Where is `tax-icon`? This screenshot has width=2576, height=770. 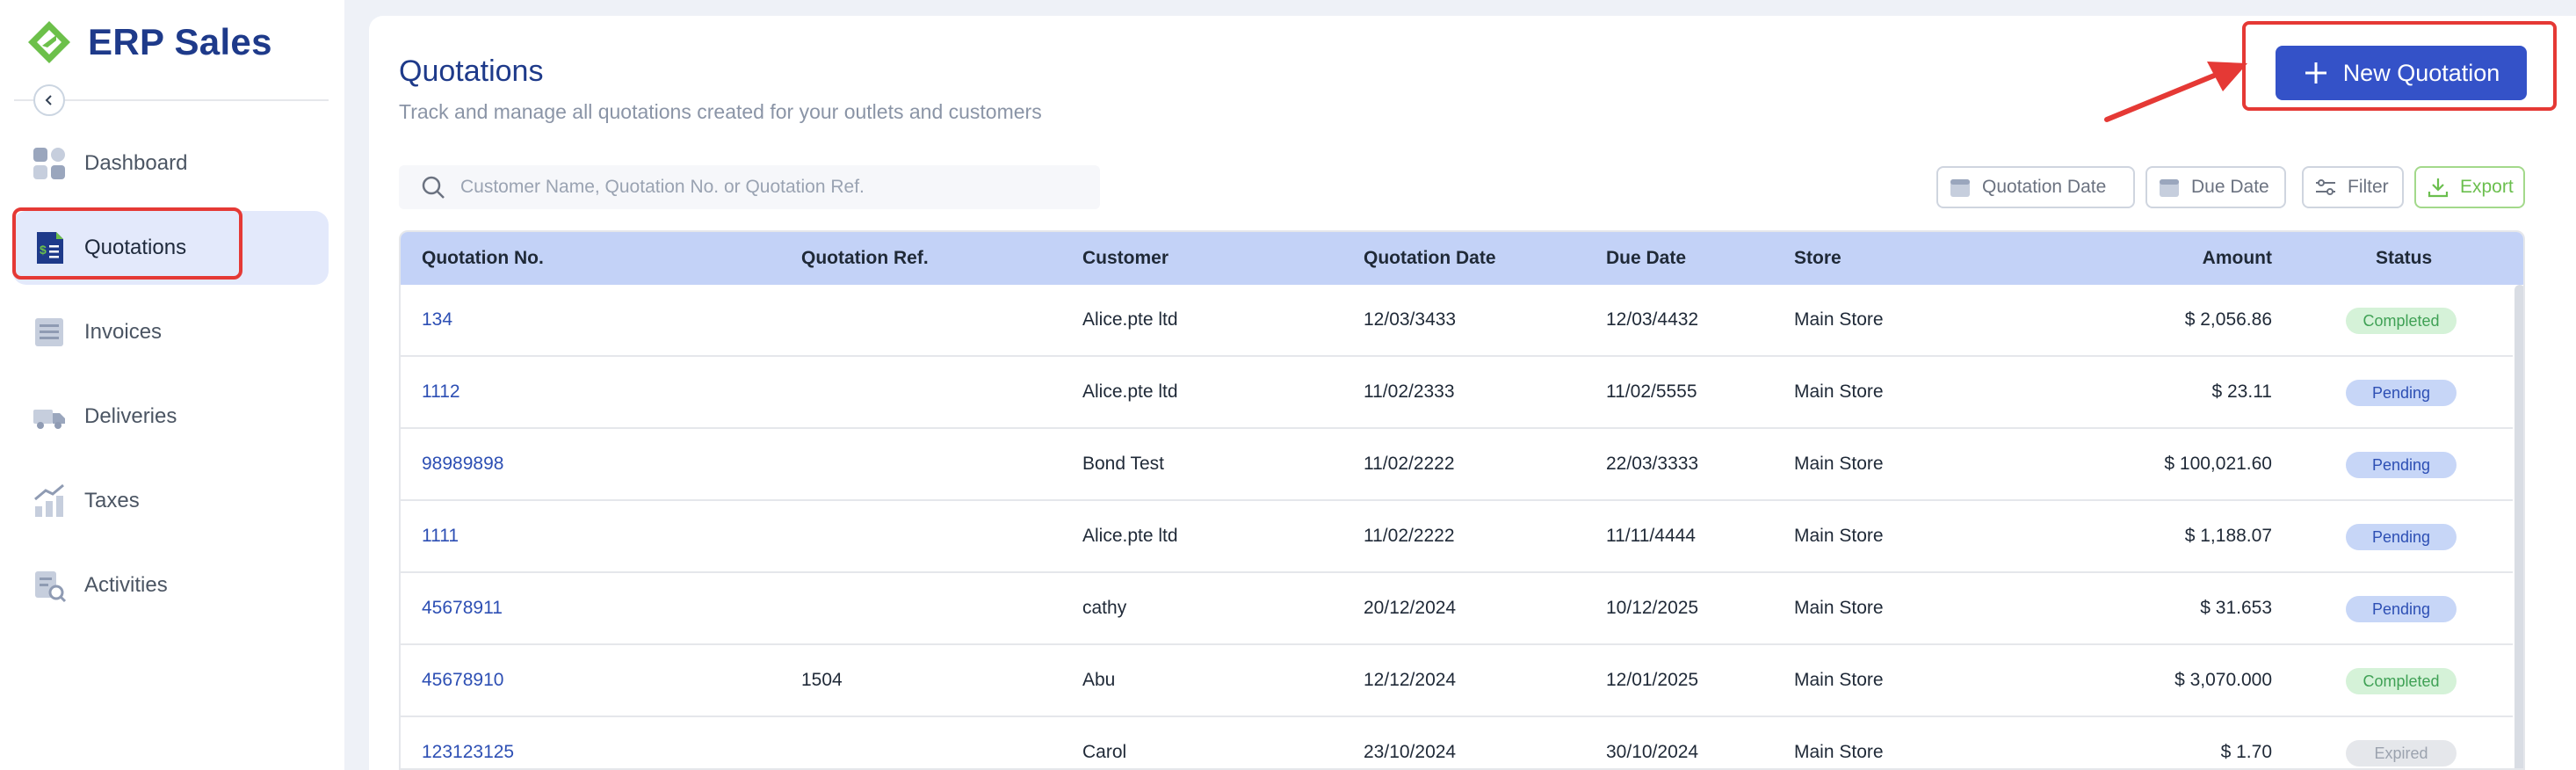 tax-icon is located at coordinates (49, 500).